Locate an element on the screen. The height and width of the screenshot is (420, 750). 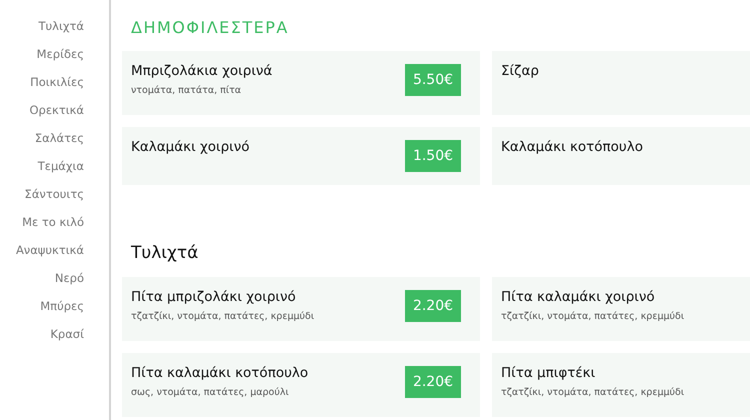
item-name: Καλαμάκι κοτόπουλο is located at coordinates (572, 147).